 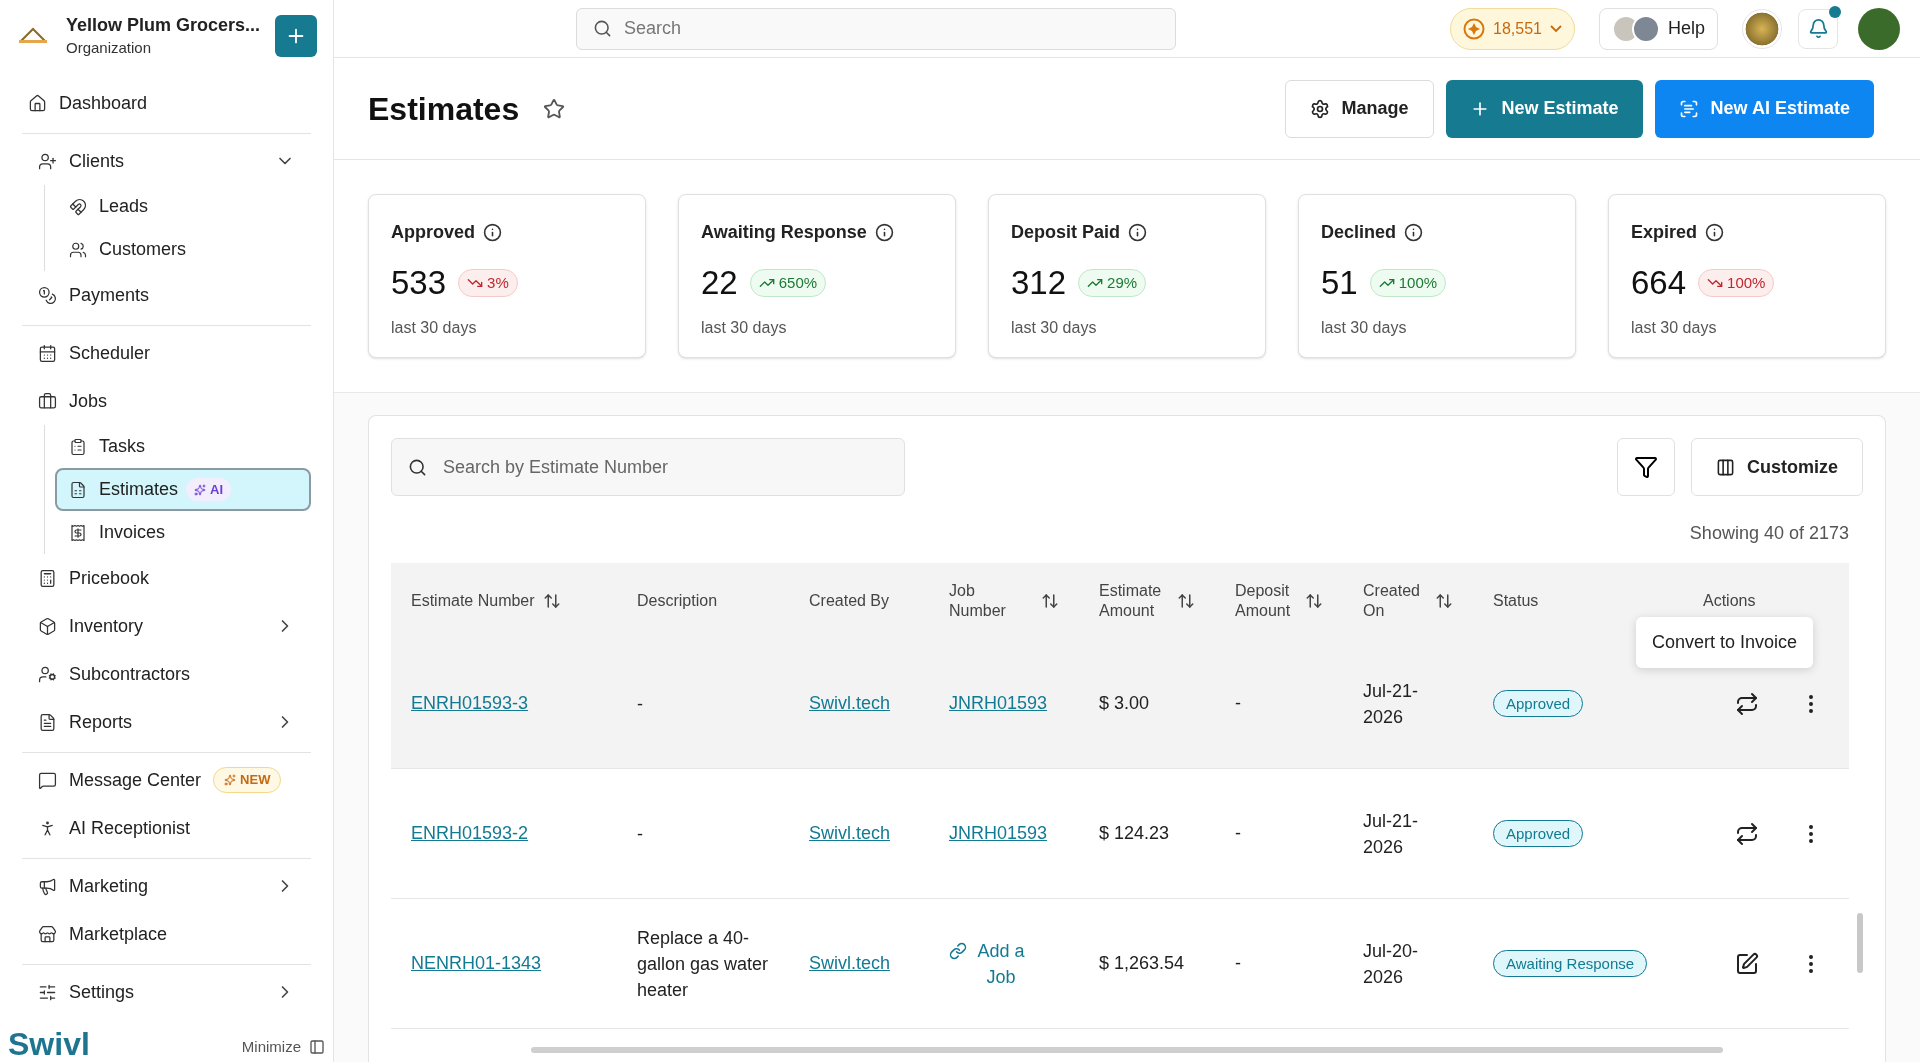 What do you see at coordinates (166, 161) in the screenshot?
I see `sidebar-item: Clients` at bounding box center [166, 161].